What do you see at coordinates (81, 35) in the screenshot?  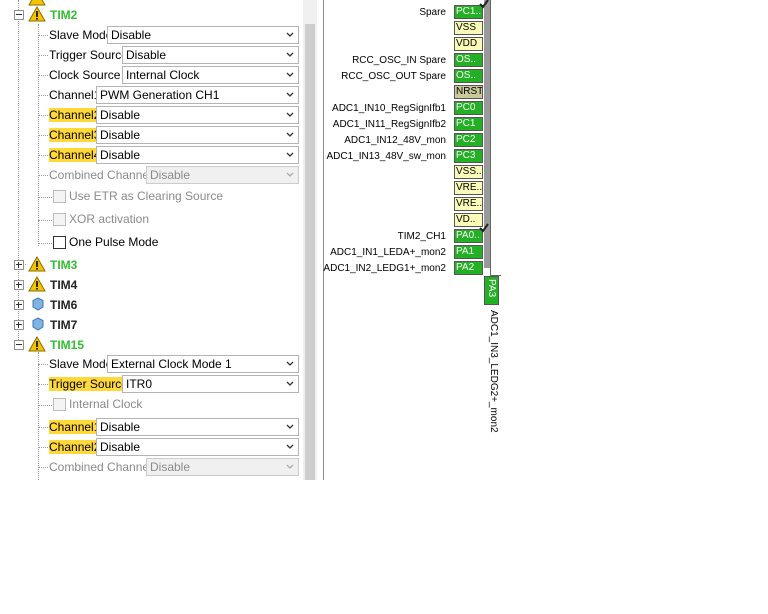 I see `tim2-slave-mode-label: Slave Mode` at bounding box center [81, 35].